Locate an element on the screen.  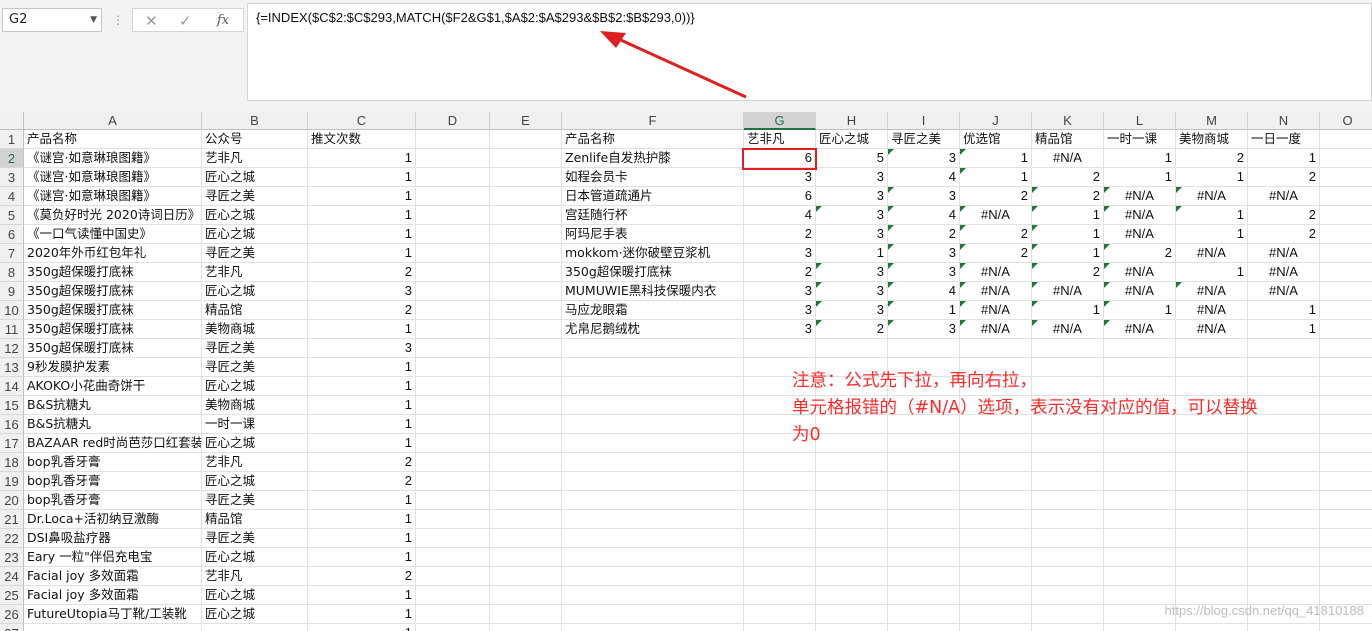
cell-a7: 2020年外币红包年礼 is located at coordinates (113, 253).